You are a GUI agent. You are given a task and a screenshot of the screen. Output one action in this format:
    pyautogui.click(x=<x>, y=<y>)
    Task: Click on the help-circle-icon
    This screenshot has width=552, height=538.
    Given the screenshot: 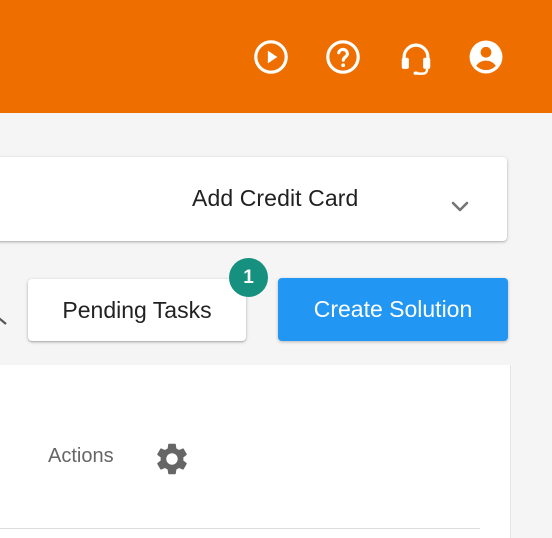 What is the action you would take?
    pyautogui.click(x=343, y=57)
    